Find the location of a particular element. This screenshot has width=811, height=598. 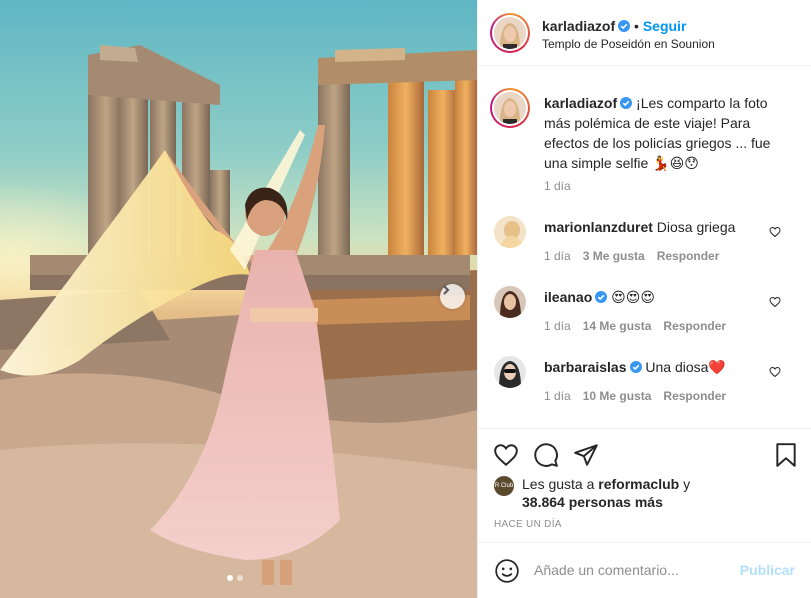

commenter-username: marionlanzduret is located at coordinates (598, 227).